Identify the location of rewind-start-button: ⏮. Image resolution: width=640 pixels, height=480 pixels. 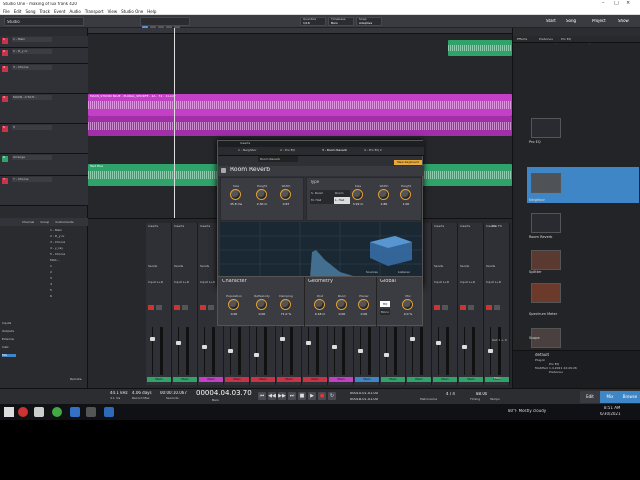
(262, 396).